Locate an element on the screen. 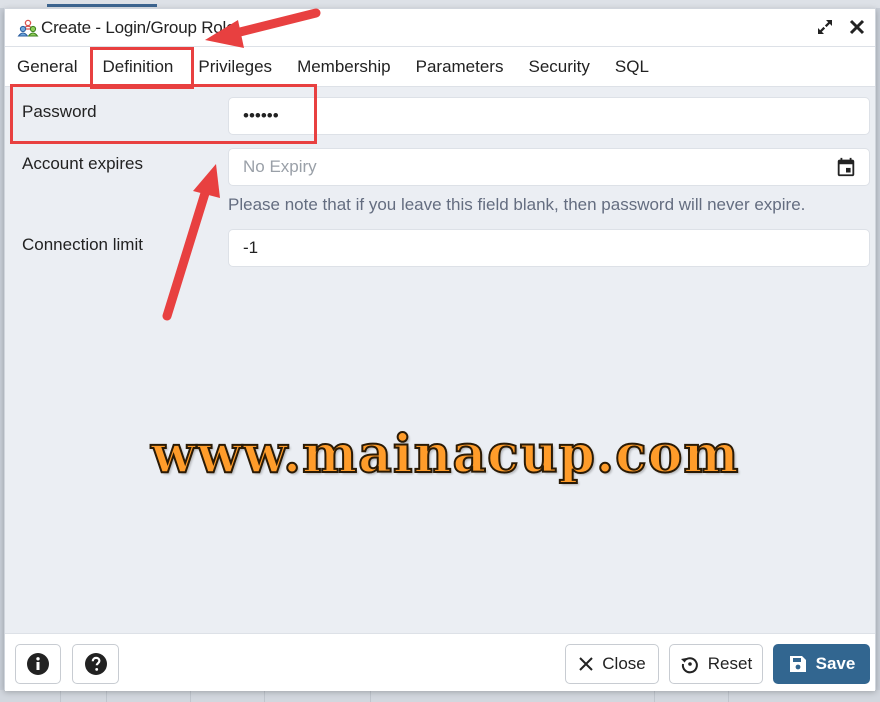 The image size is (880, 702). close-button: Close is located at coordinates (612, 664).